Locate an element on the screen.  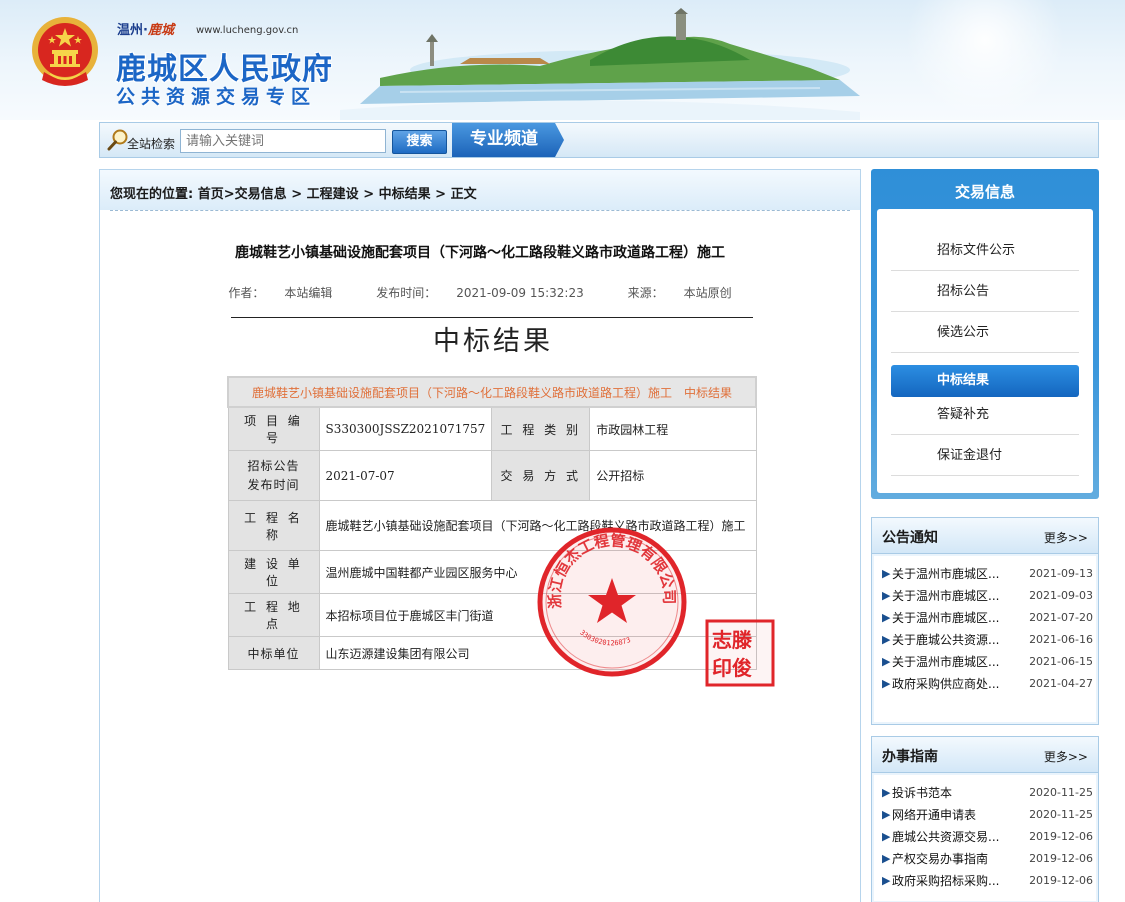
table-caption: 鹿城鞋艺小镇基础设施配套项目（下河路～化工路段鞋义路市政道路工程）施工 中标结果 is located at coordinates (492, 392).